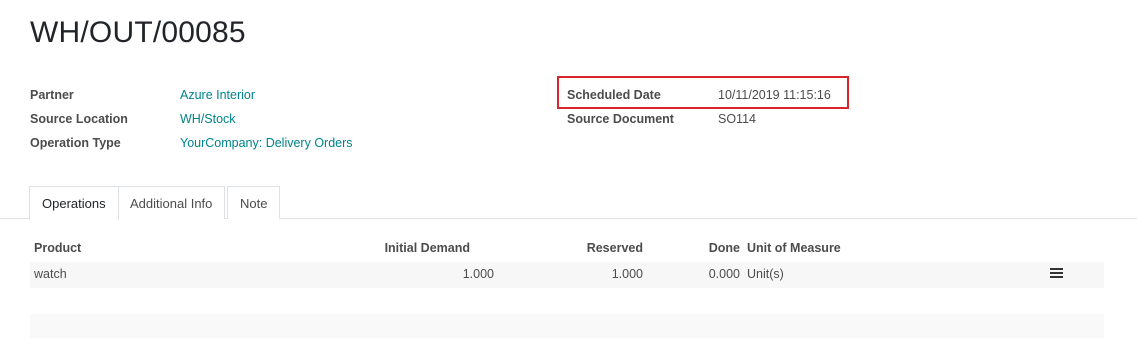 This screenshot has width=1137, height=361. I want to click on cell-product: watch, so click(50, 274).